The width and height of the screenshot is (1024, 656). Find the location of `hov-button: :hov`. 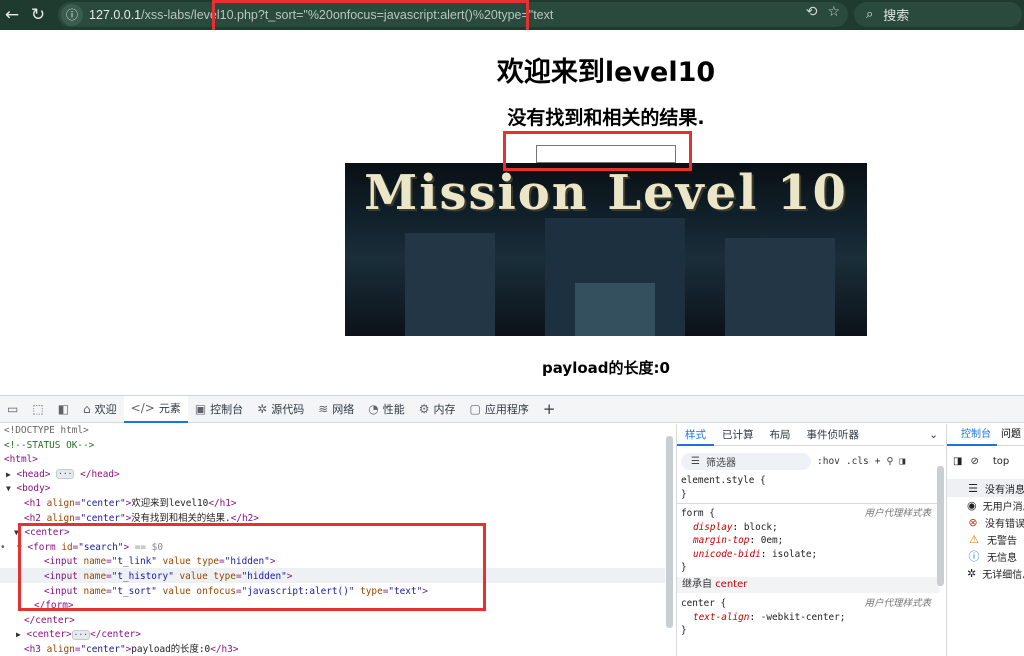

hov-button: :hov is located at coordinates (828, 461).